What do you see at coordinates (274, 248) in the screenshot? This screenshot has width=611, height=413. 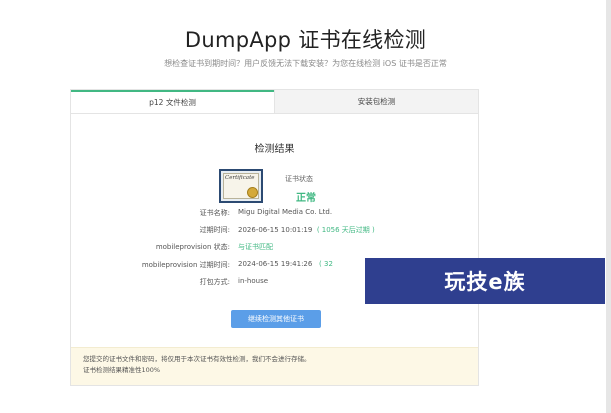 I see `info-row-mp-status: mobileprovision 状态: 与证书匹配` at bounding box center [274, 248].